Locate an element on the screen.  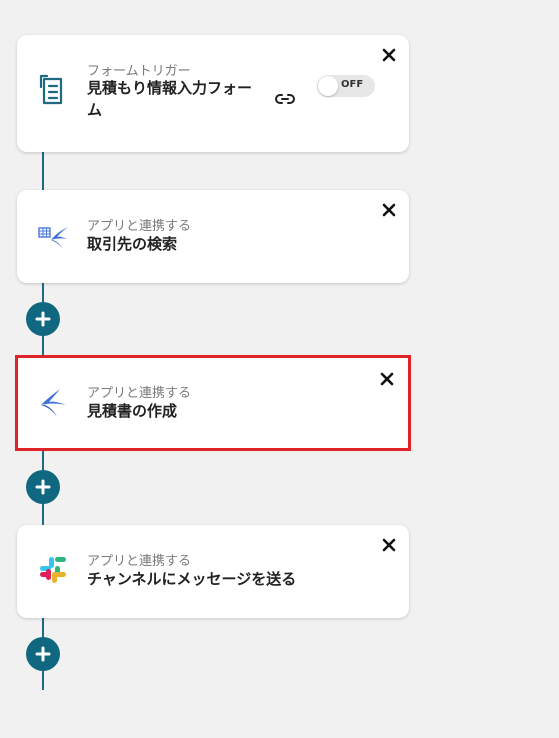
trigger-toggle: OFF is located at coordinates (346, 86).